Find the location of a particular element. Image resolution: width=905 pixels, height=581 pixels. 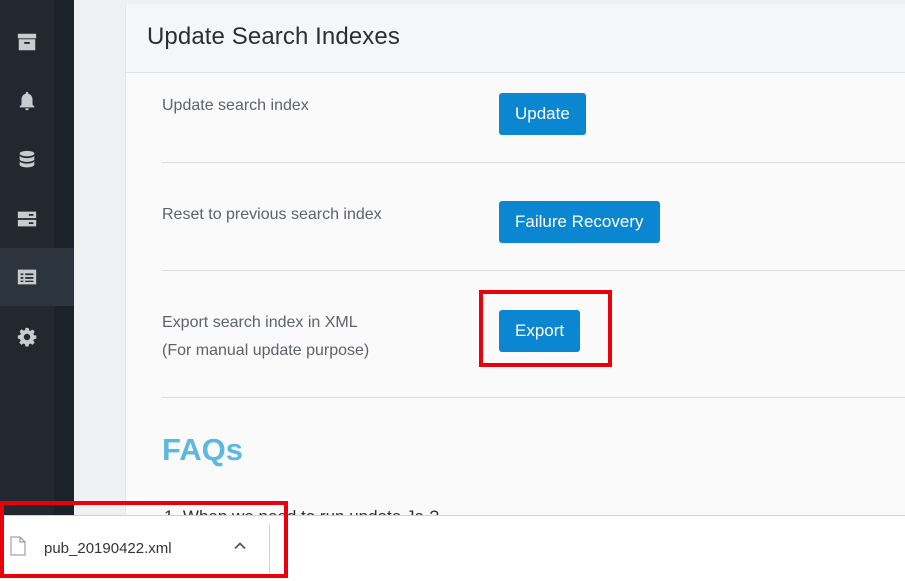

bell-icon is located at coordinates (27, 101).